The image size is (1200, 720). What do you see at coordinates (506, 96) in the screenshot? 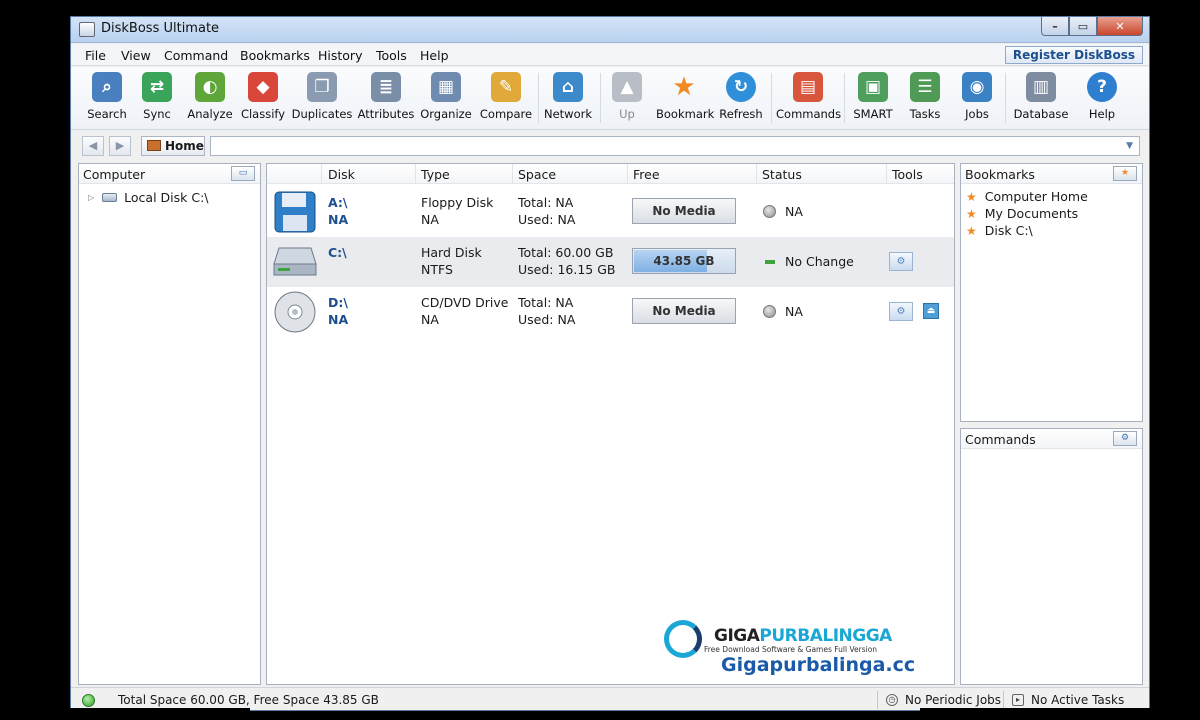
I see `toolbar-compare-button: ✎ Compare` at bounding box center [506, 96].